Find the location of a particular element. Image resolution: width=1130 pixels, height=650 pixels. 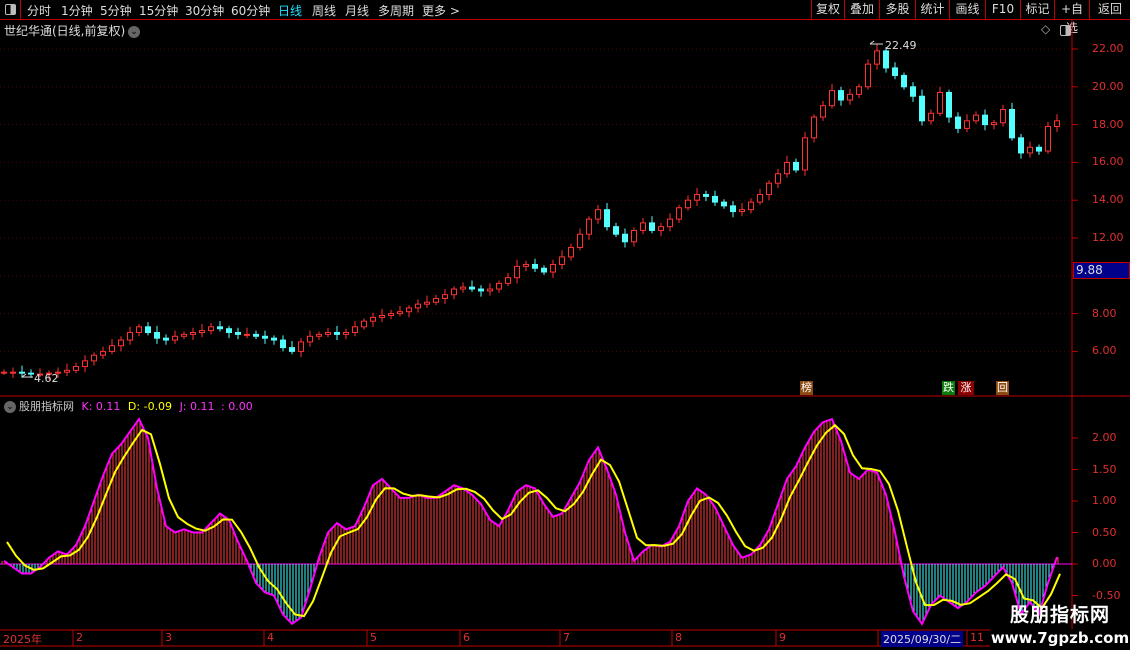

price-axis-label: 22.00 is located at coordinates (1108, 48).